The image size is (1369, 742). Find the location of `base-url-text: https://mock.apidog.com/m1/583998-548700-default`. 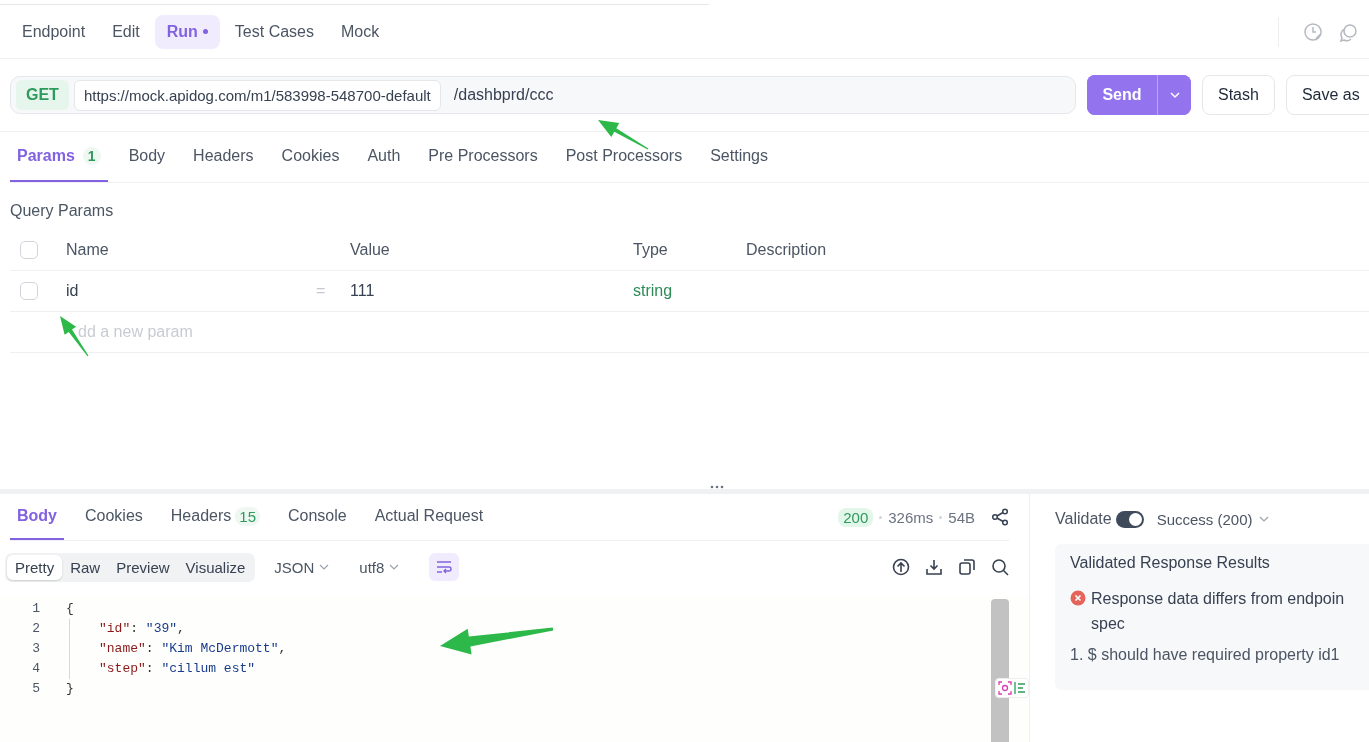

base-url-text: https://mock.apidog.com/m1/583998-548700-default is located at coordinates (257, 95).